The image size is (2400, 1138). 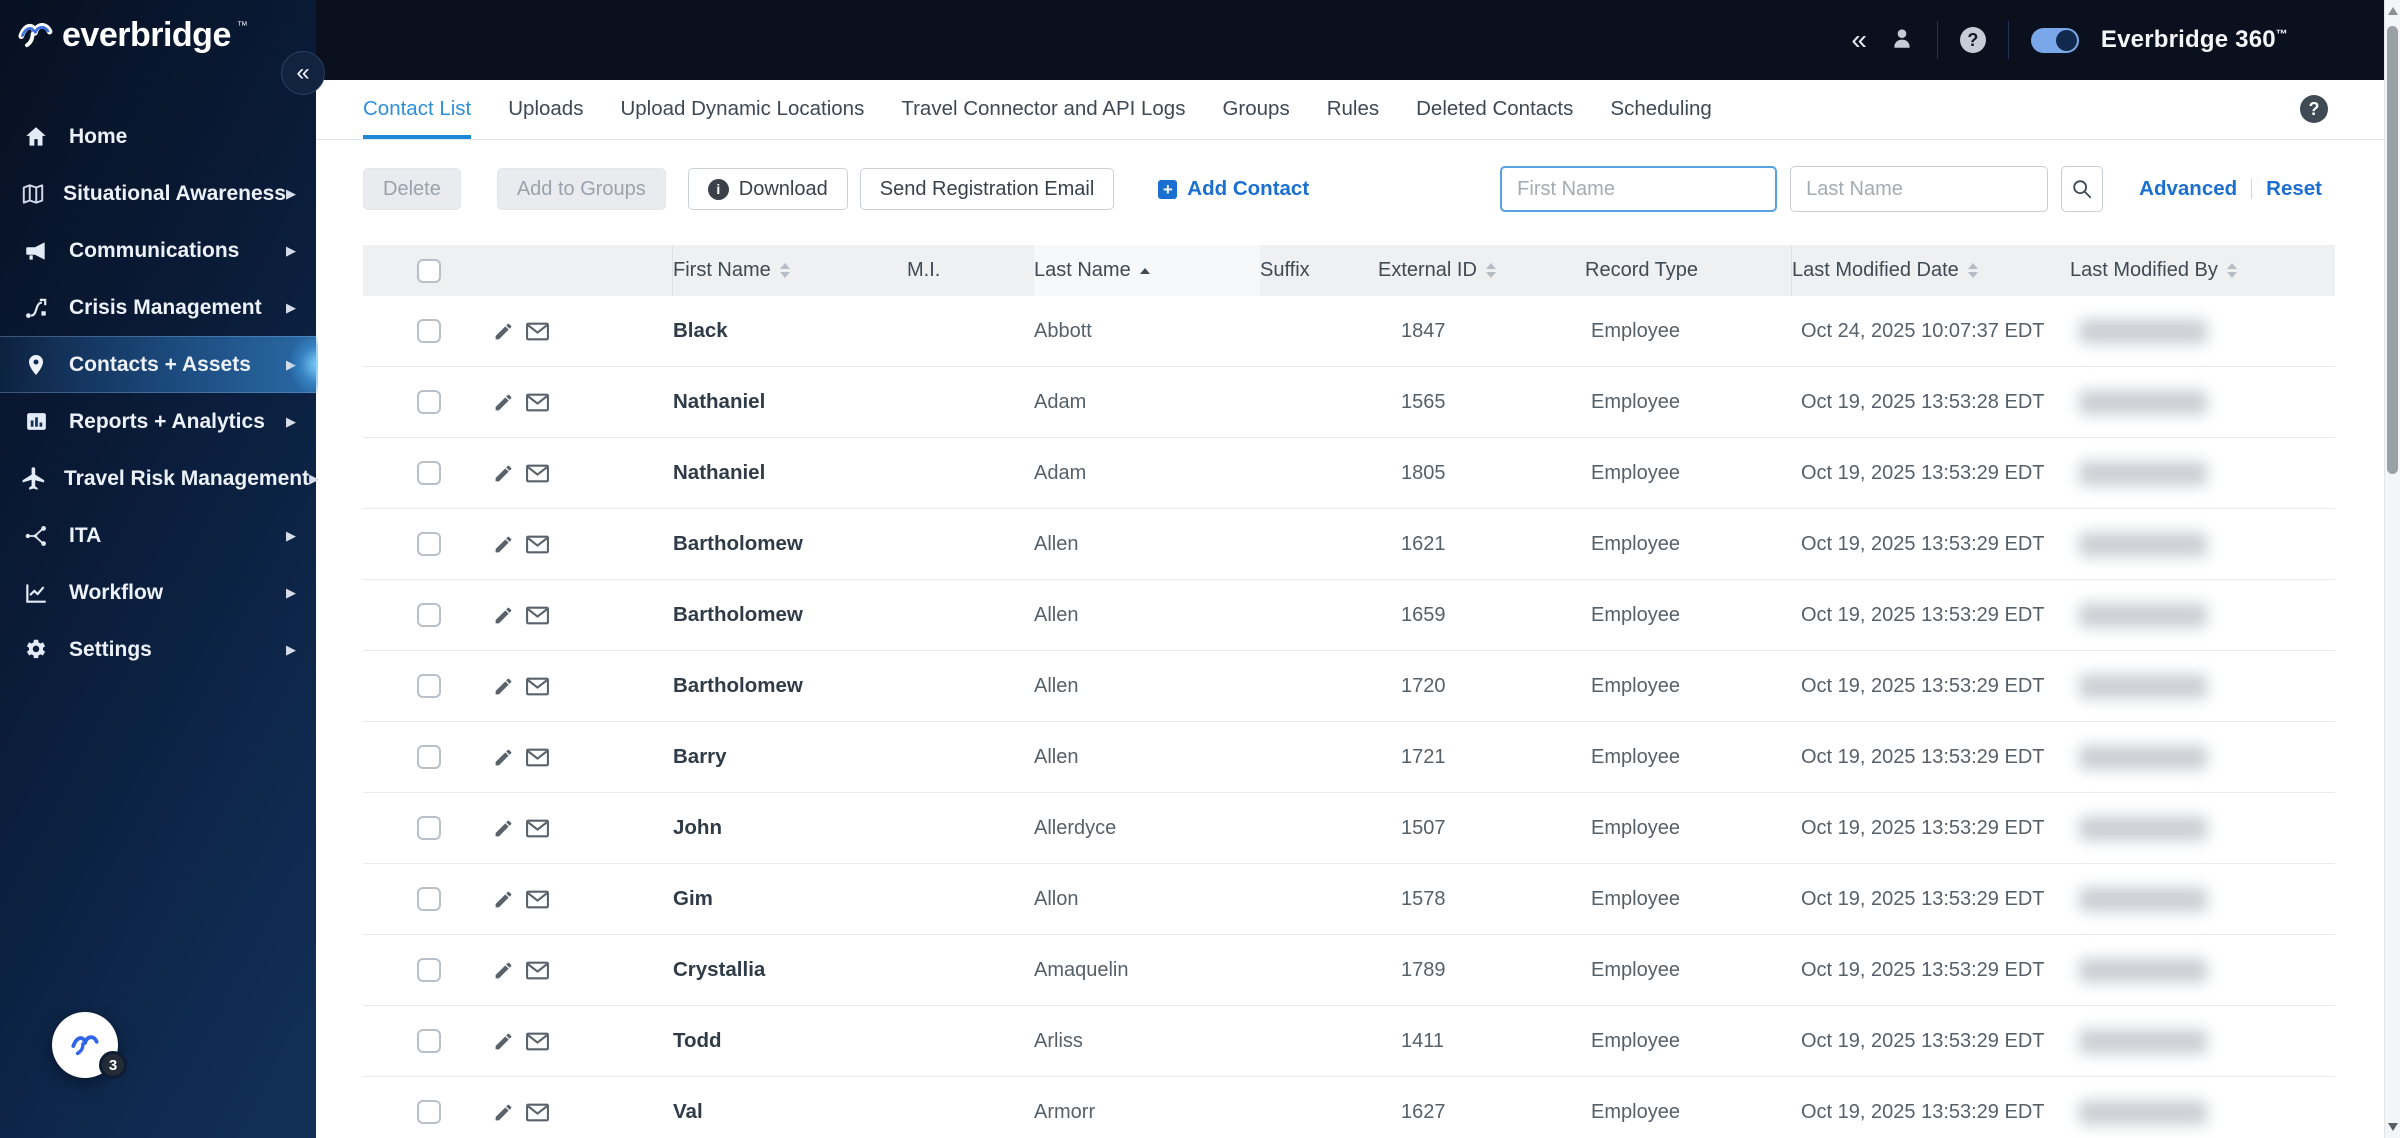 I want to click on scrollbar-thumb, so click(x=2392, y=250).